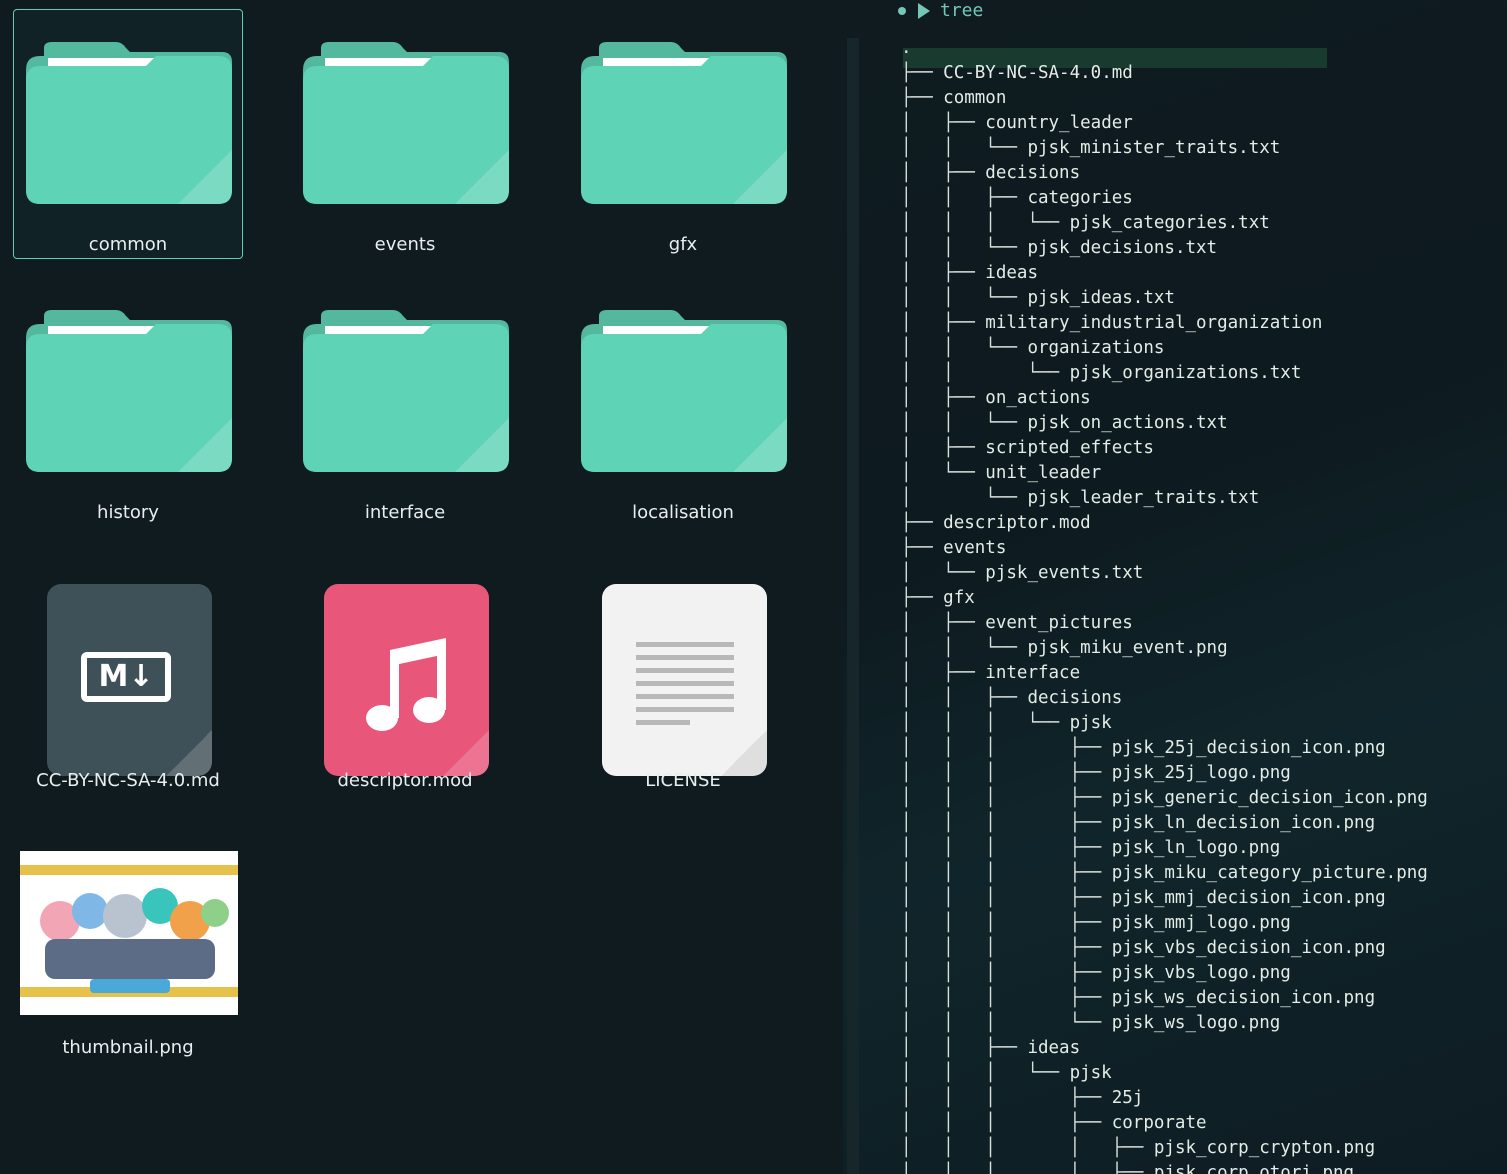  I want to click on tree-line: │ └── pjsk_events.txt, so click(1164, 573).